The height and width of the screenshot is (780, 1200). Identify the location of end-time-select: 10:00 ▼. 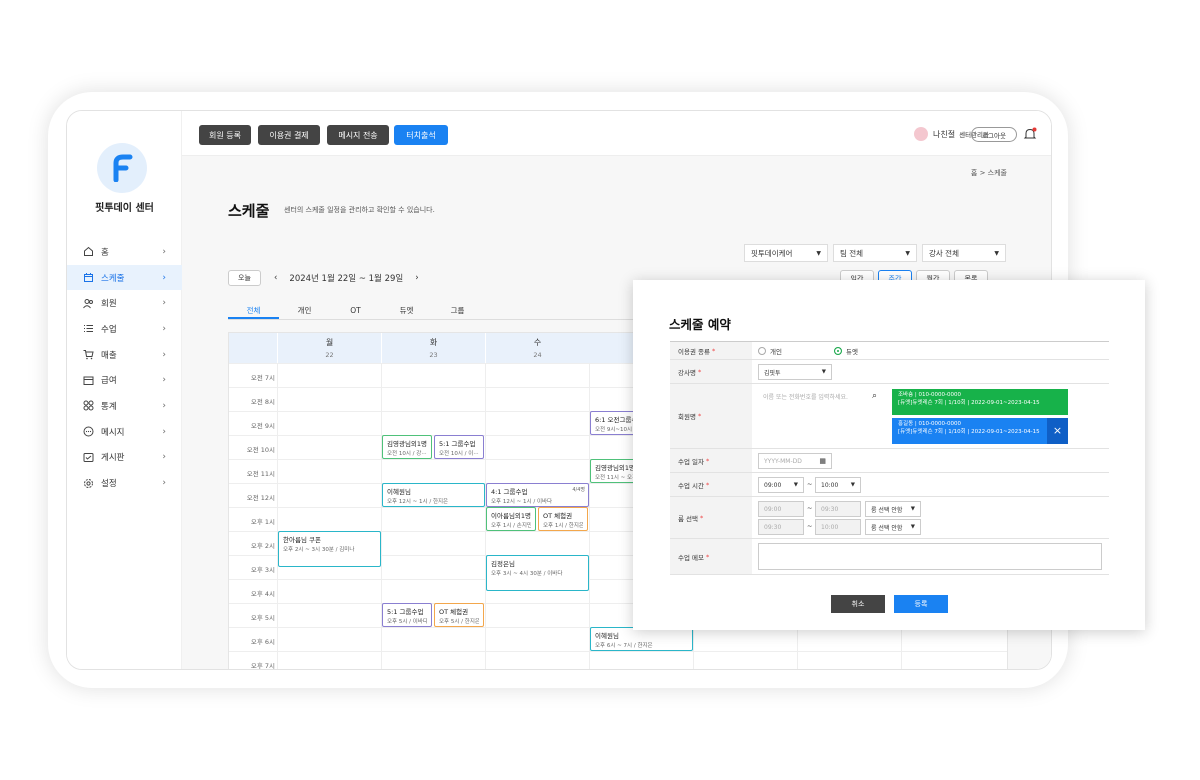
(838, 485).